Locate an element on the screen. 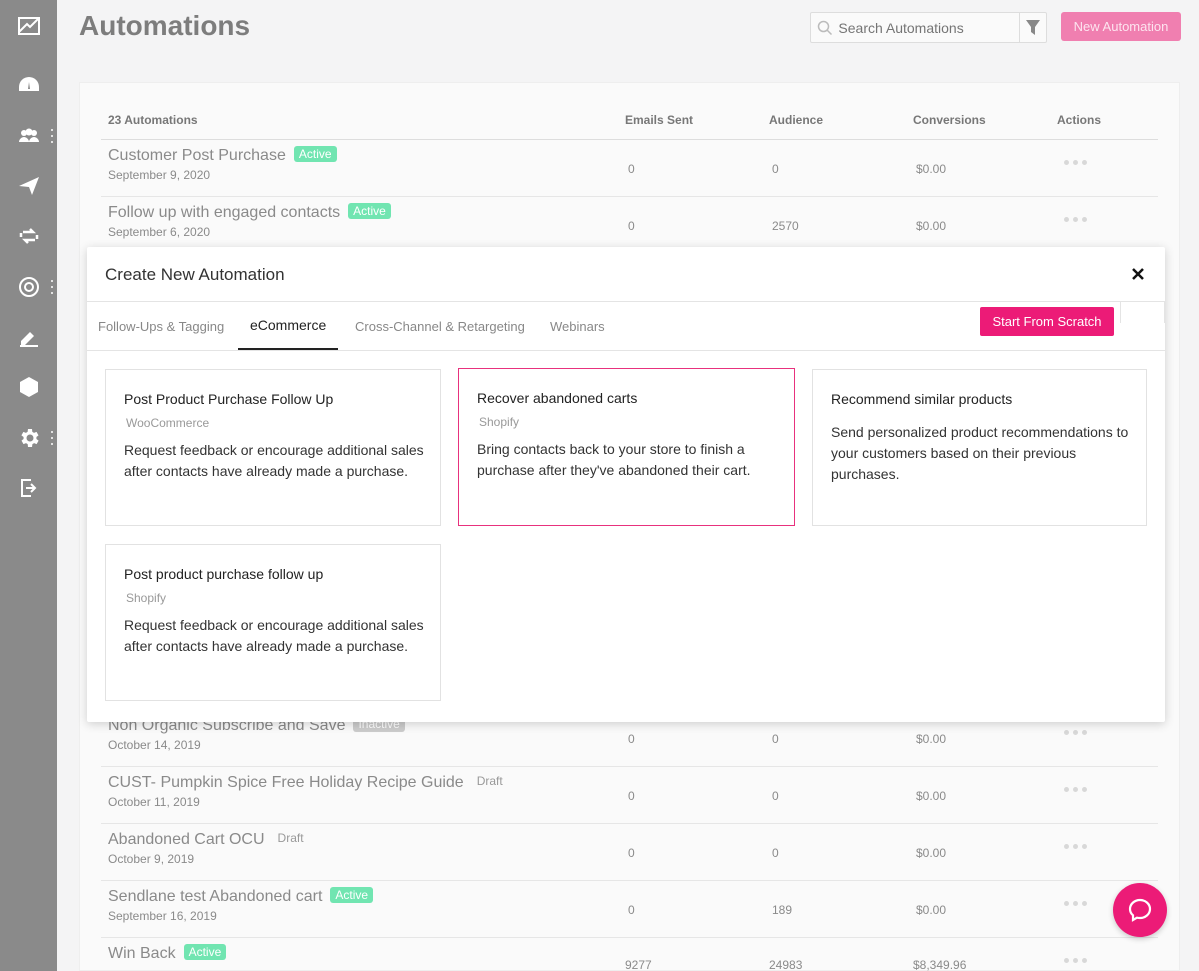 Image resolution: width=1199 pixels, height=971 pixels. send-icon is located at coordinates (28, 186).